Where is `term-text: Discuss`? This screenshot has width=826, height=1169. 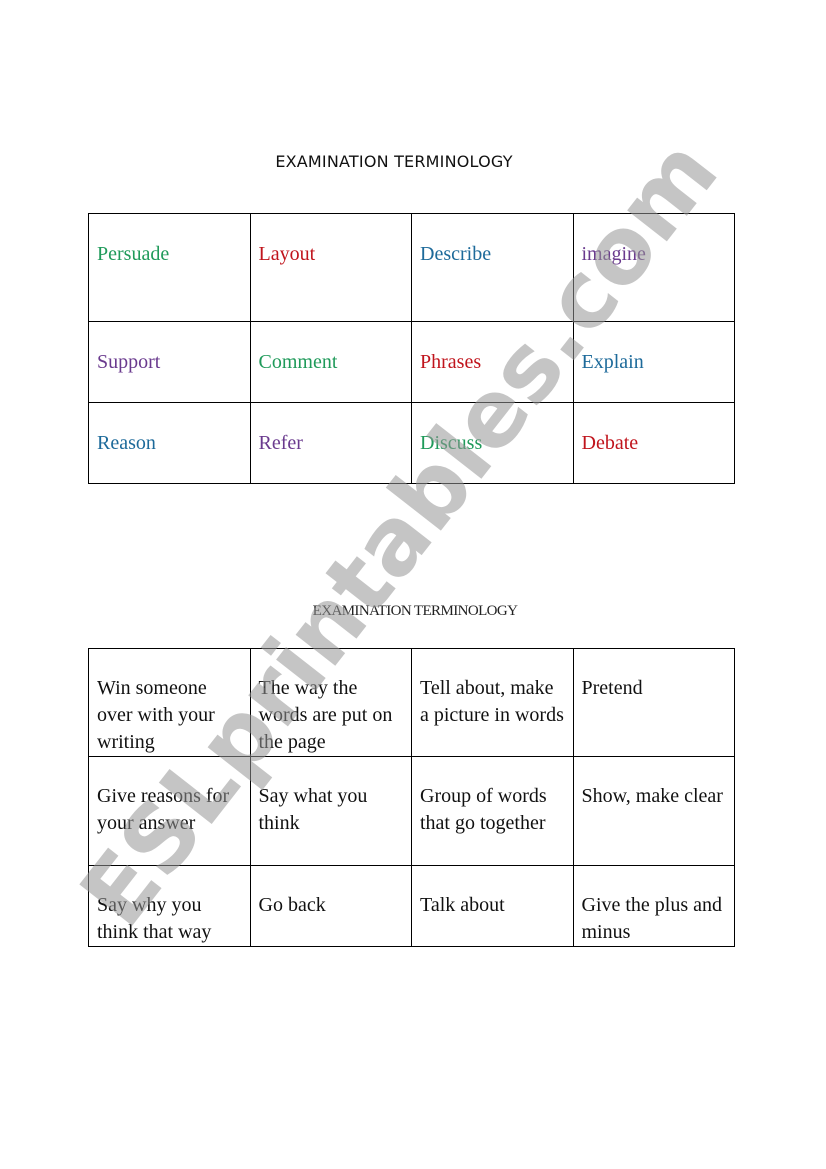 term-text: Discuss is located at coordinates (451, 443).